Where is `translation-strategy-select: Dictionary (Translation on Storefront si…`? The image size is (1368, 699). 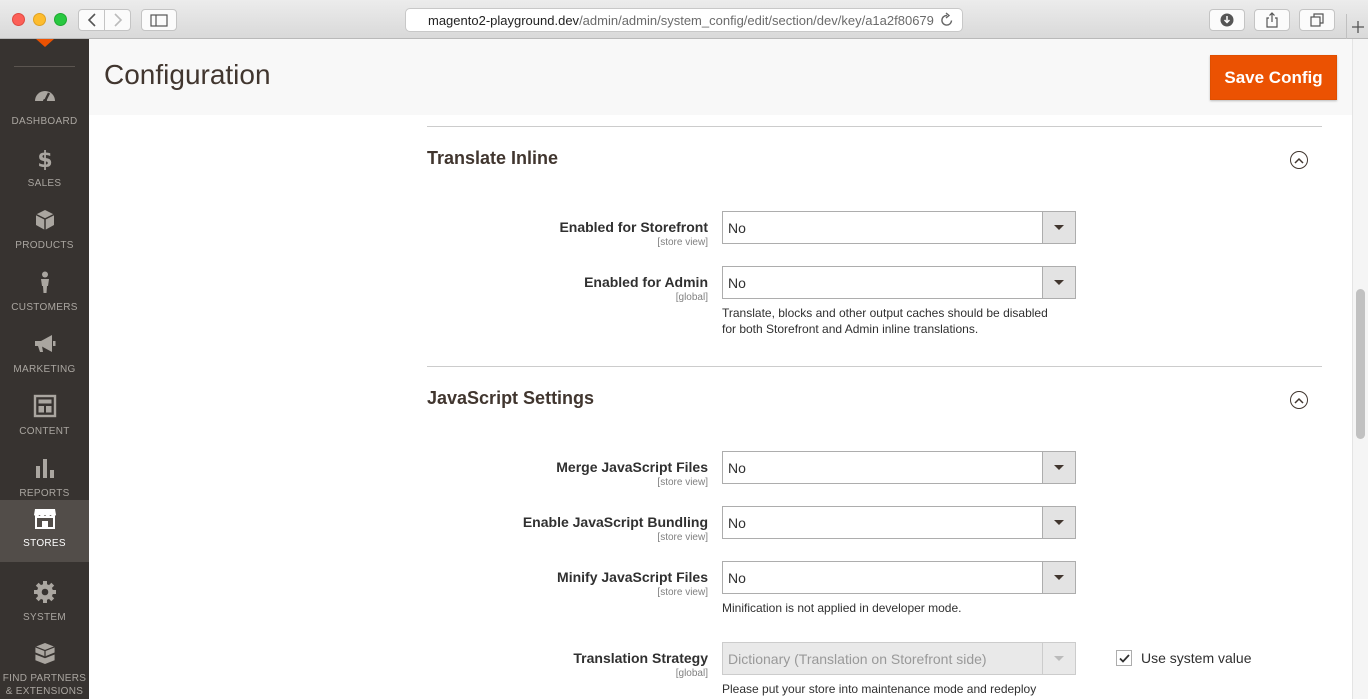
translation-strategy-select: Dictionary (Translation on Storefront si… is located at coordinates (899, 658).